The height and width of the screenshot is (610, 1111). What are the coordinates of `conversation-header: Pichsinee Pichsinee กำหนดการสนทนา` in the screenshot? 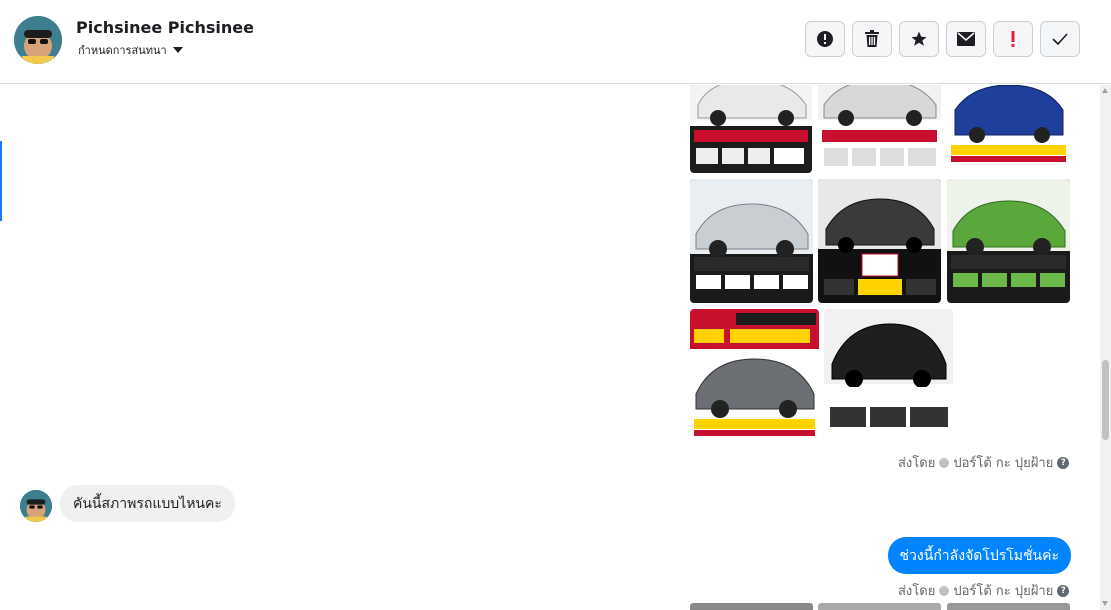 It's located at (555, 42).